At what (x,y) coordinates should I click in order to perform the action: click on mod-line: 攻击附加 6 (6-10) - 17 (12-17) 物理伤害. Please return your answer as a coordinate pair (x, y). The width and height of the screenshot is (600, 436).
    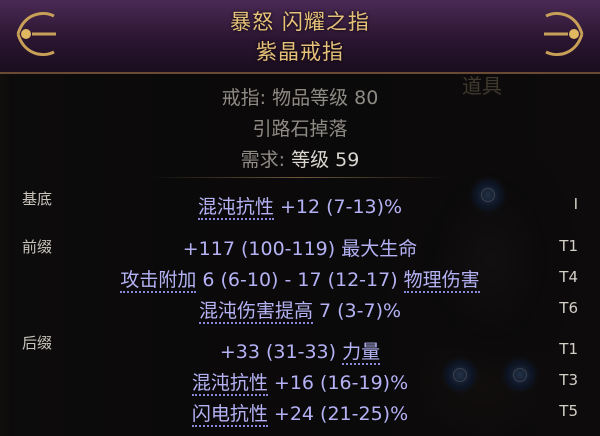
    Looking at the image, I should click on (300, 281).